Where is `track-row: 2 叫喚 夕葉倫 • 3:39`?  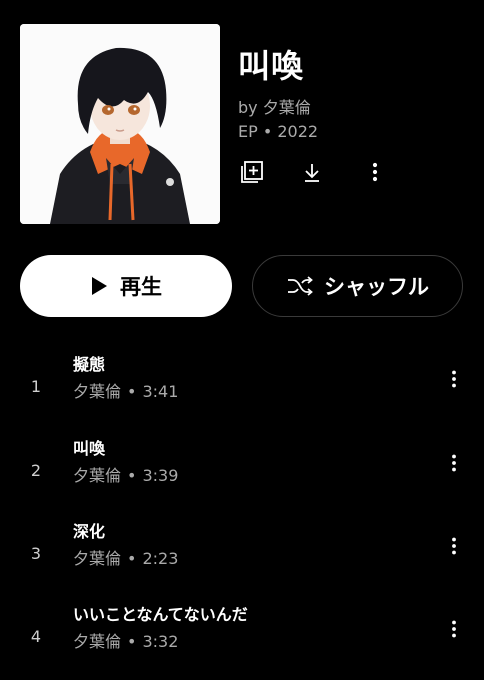 track-row: 2 叫喚 夕葉倫 • 3:39 is located at coordinates (242, 474).